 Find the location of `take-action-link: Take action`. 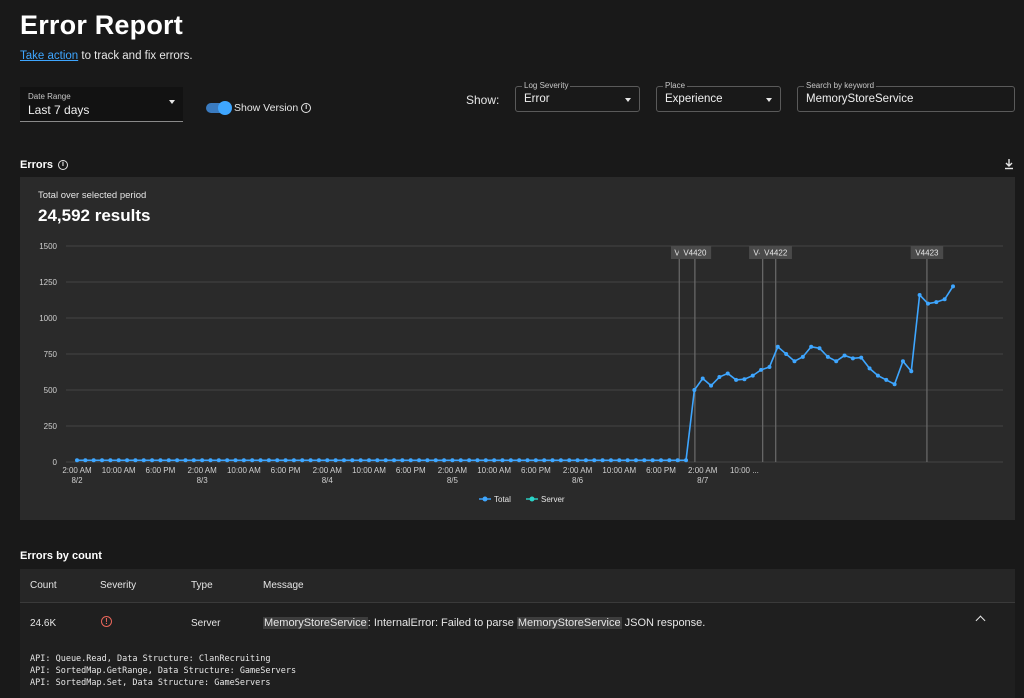

take-action-link: Take action is located at coordinates (49, 56).